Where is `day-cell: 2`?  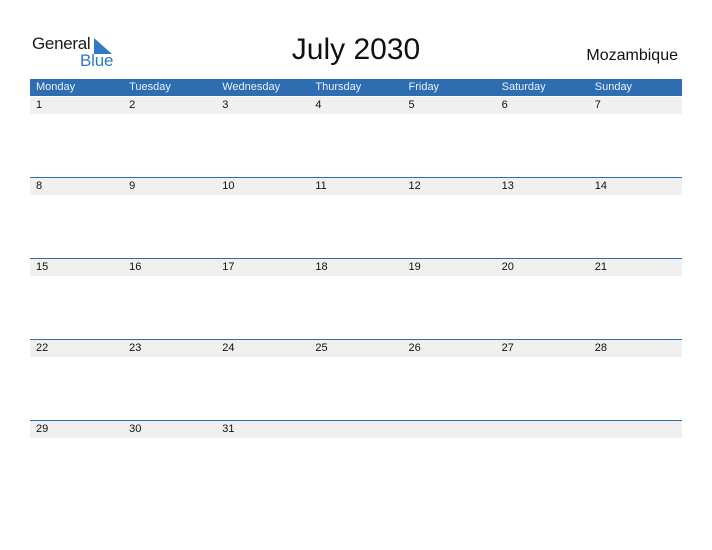
day-cell: 2 is located at coordinates (132, 105).